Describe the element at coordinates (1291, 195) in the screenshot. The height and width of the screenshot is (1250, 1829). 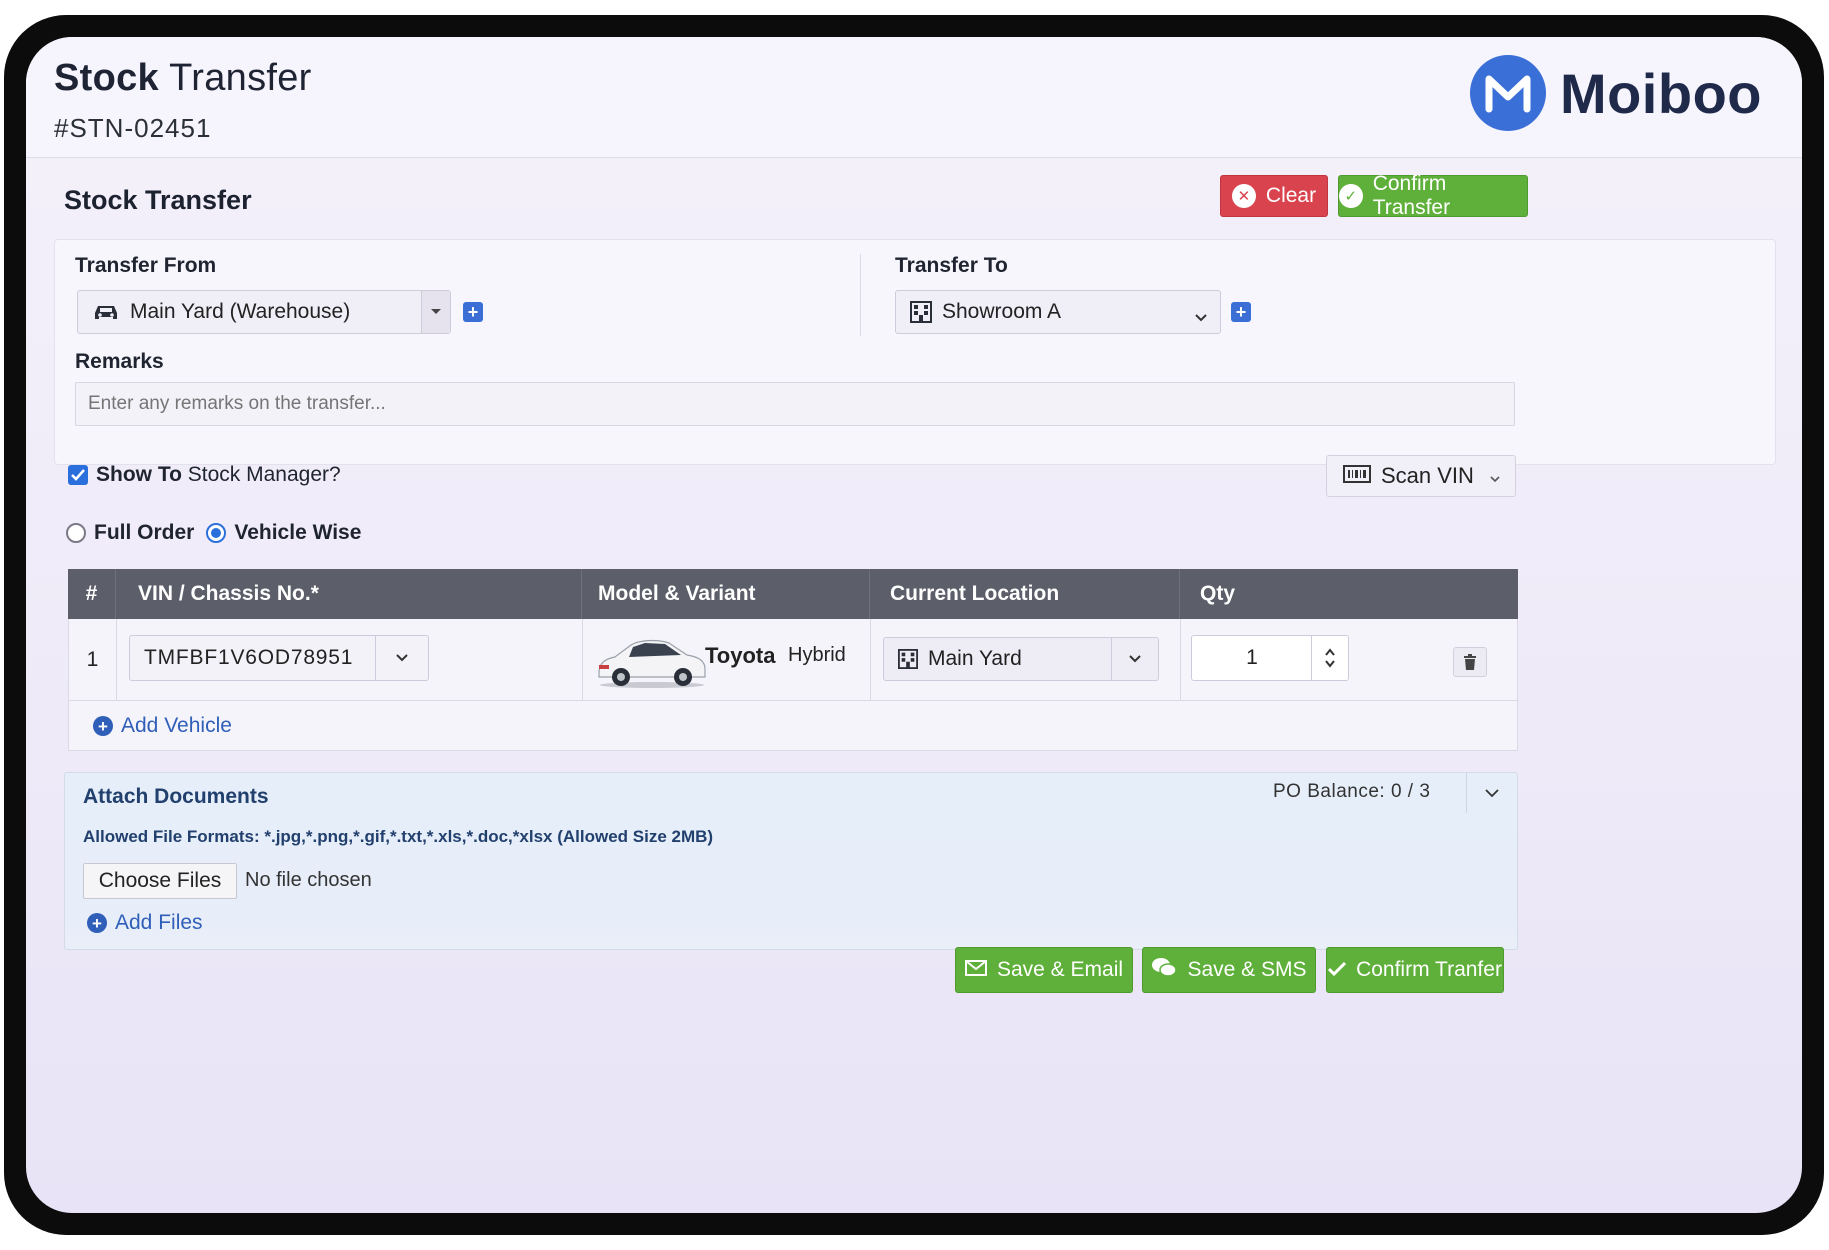
I see `clear-button-label: Clear` at that location.